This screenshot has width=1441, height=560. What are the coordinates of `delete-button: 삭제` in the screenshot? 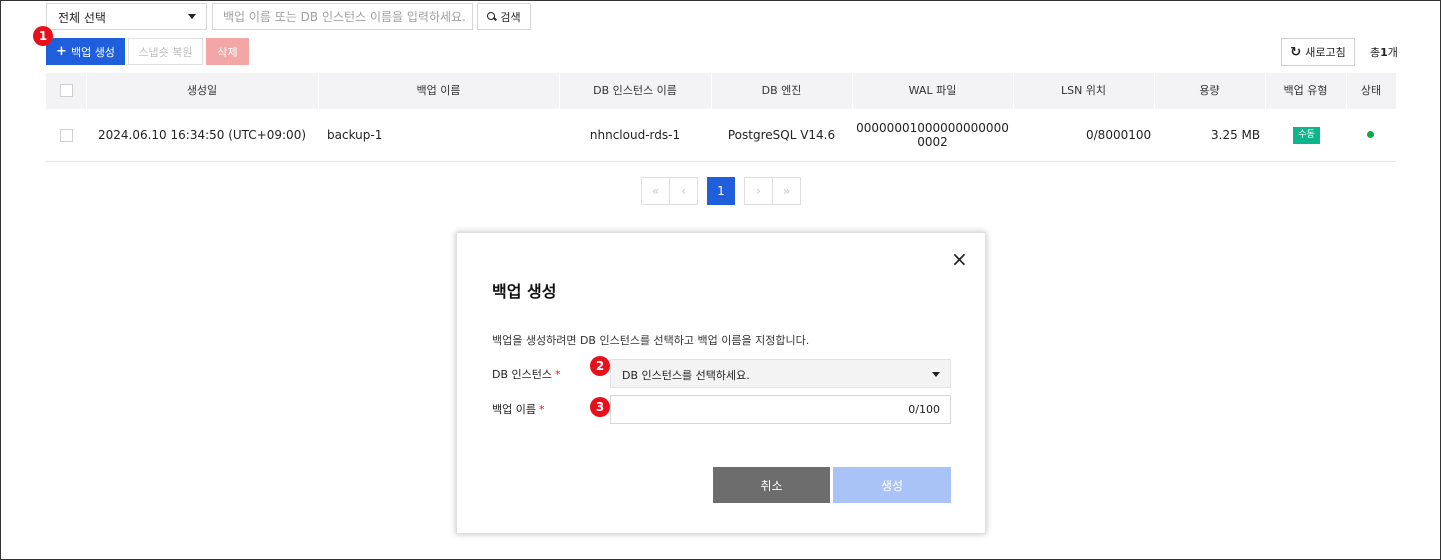 It's located at (227, 51).